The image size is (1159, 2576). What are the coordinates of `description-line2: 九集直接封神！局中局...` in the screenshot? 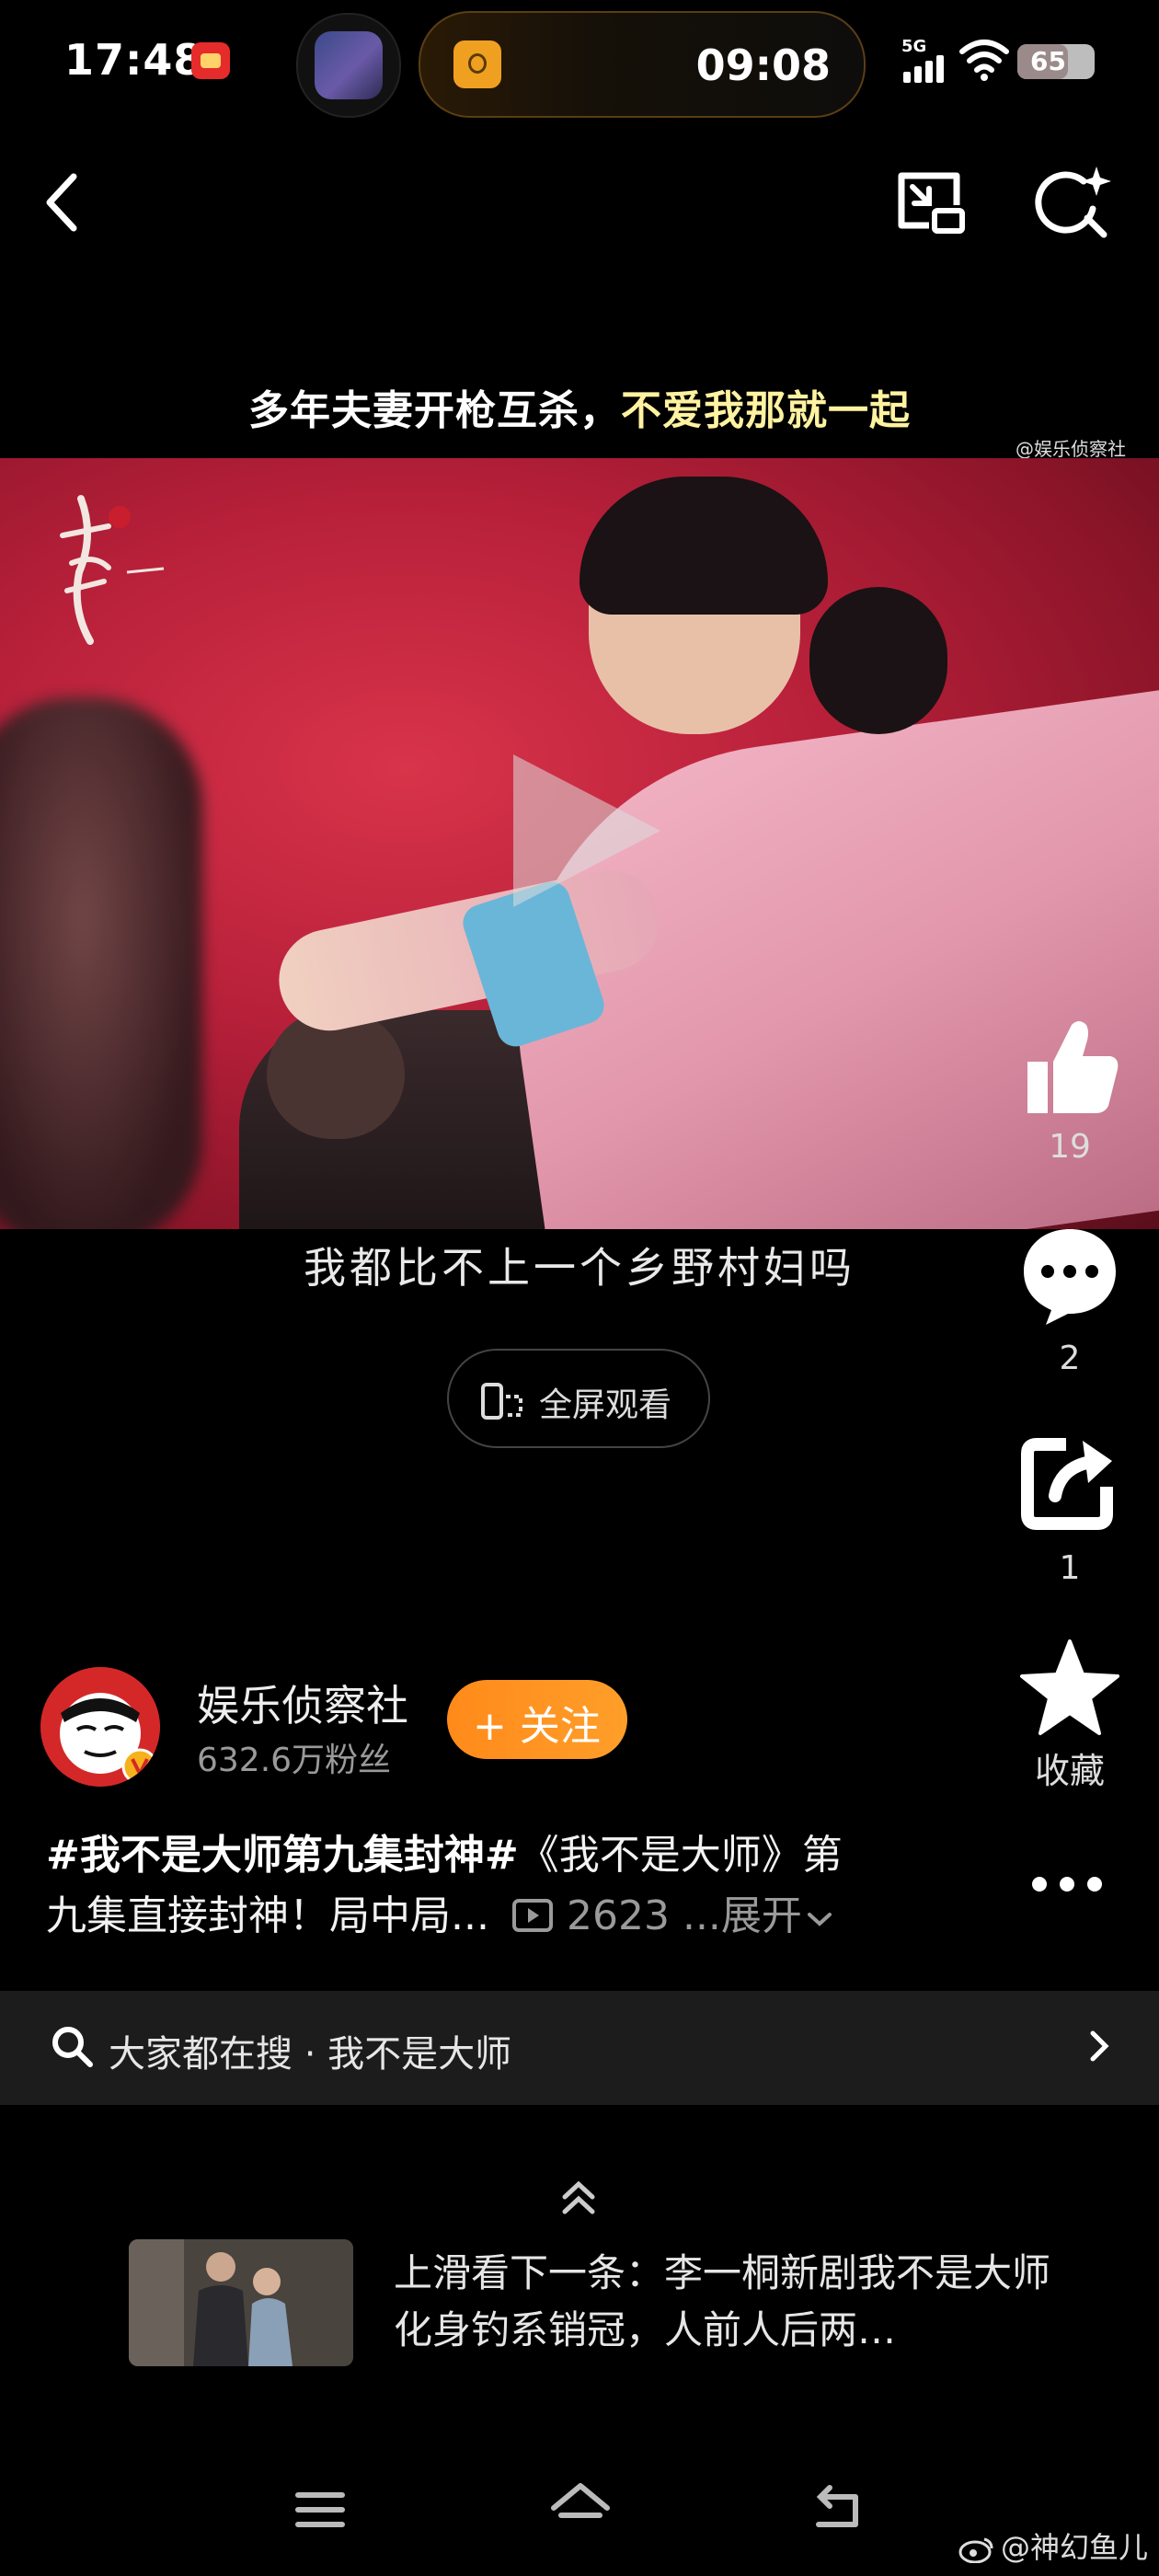 It's located at (267, 1915).